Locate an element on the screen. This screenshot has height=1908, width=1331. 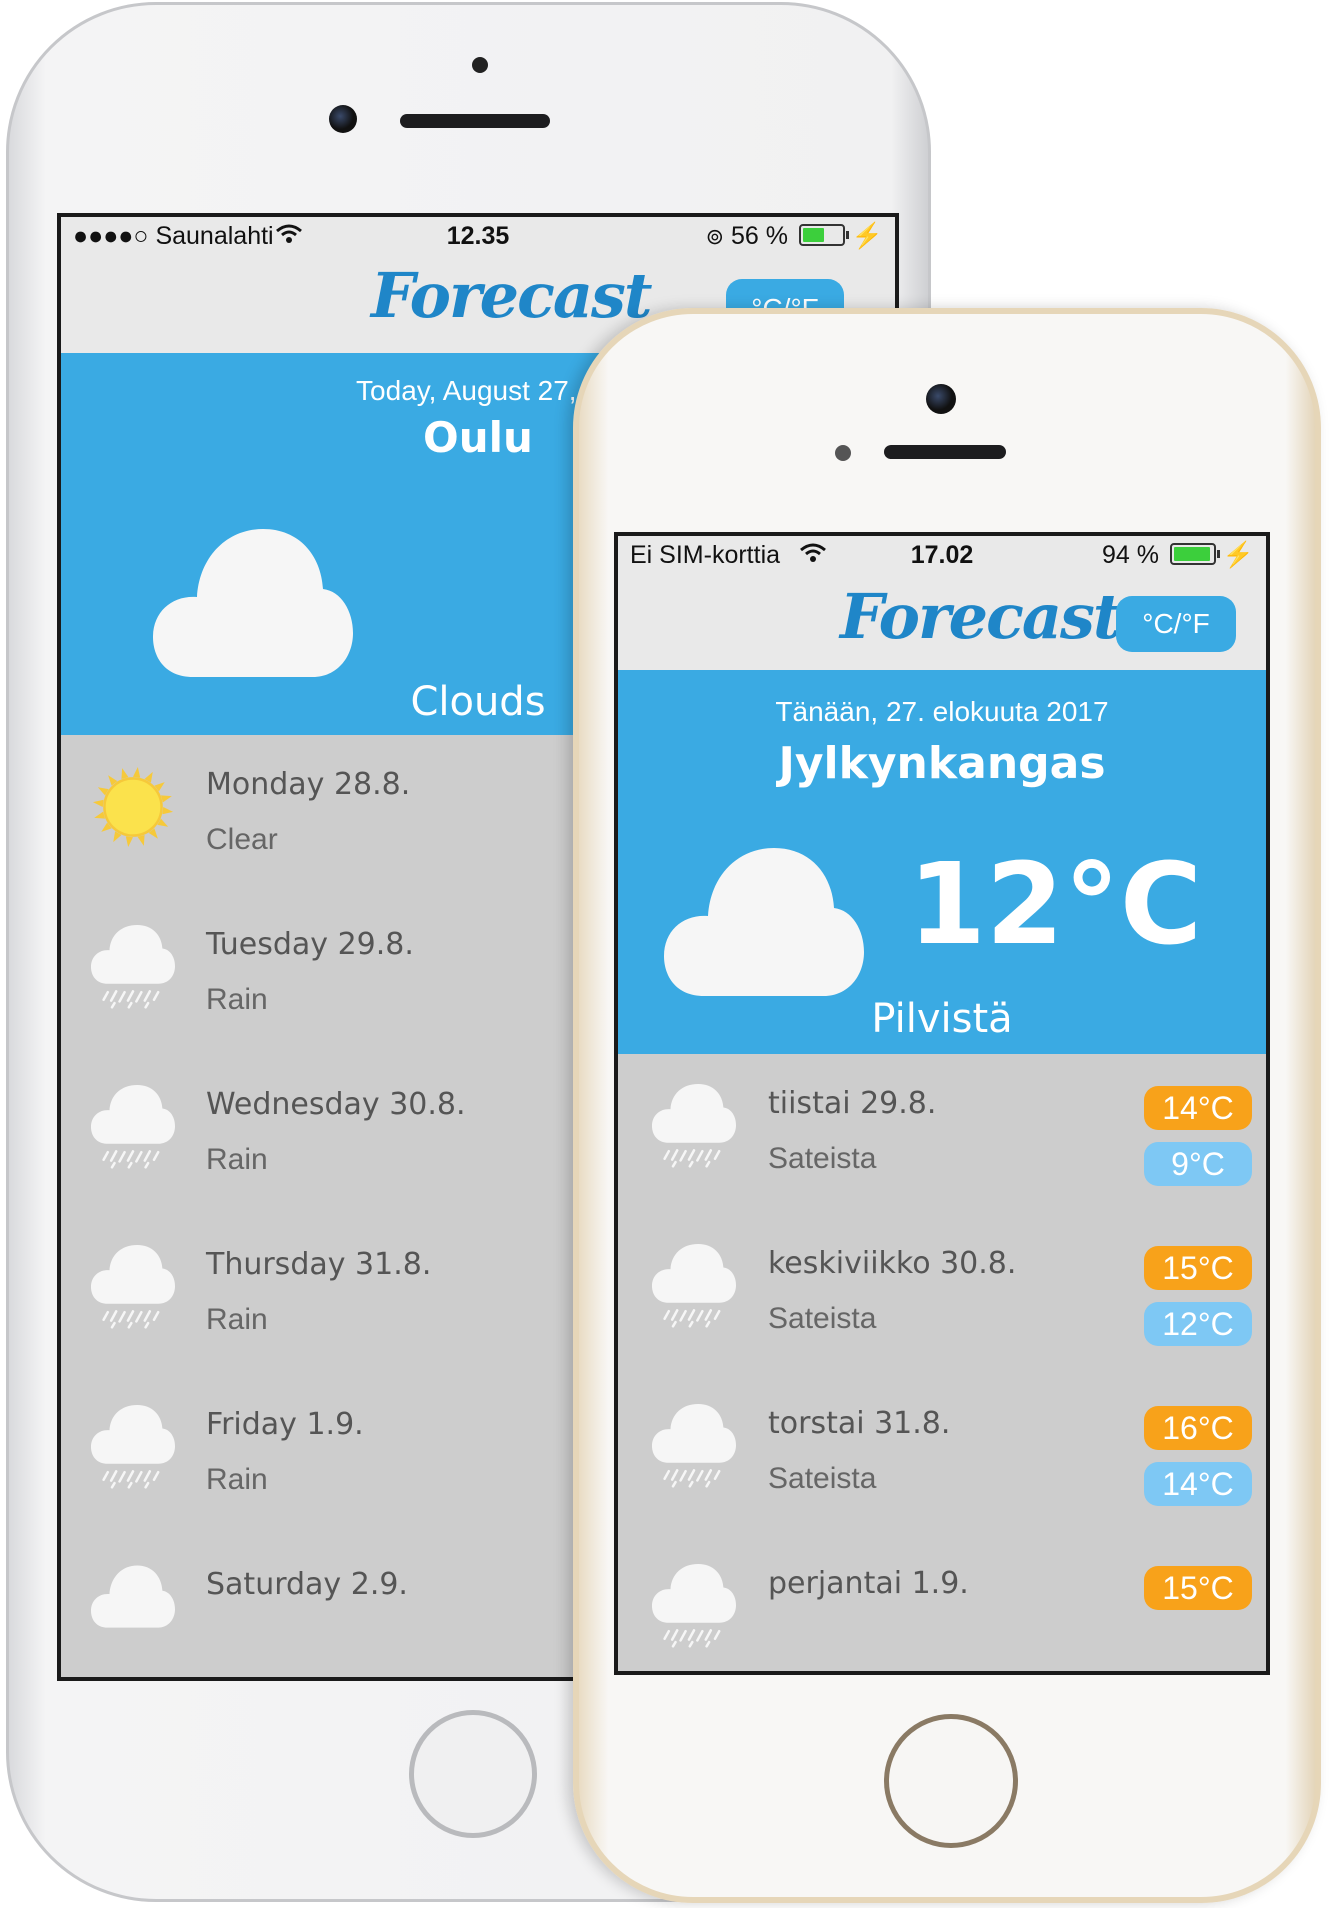
forecast-day: keskiviikko 30.8. is located at coordinates (892, 1263).